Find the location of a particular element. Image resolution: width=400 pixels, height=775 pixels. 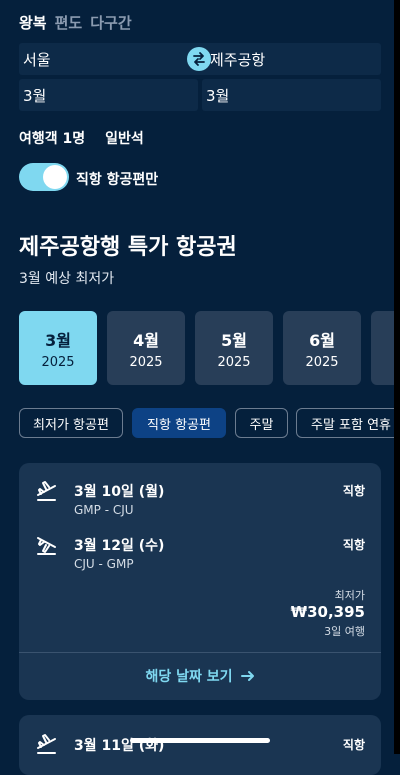

month-selector: 3월 2025 4월 2025 5월 2025 6월 2025 is located at coordinates (206, 348).